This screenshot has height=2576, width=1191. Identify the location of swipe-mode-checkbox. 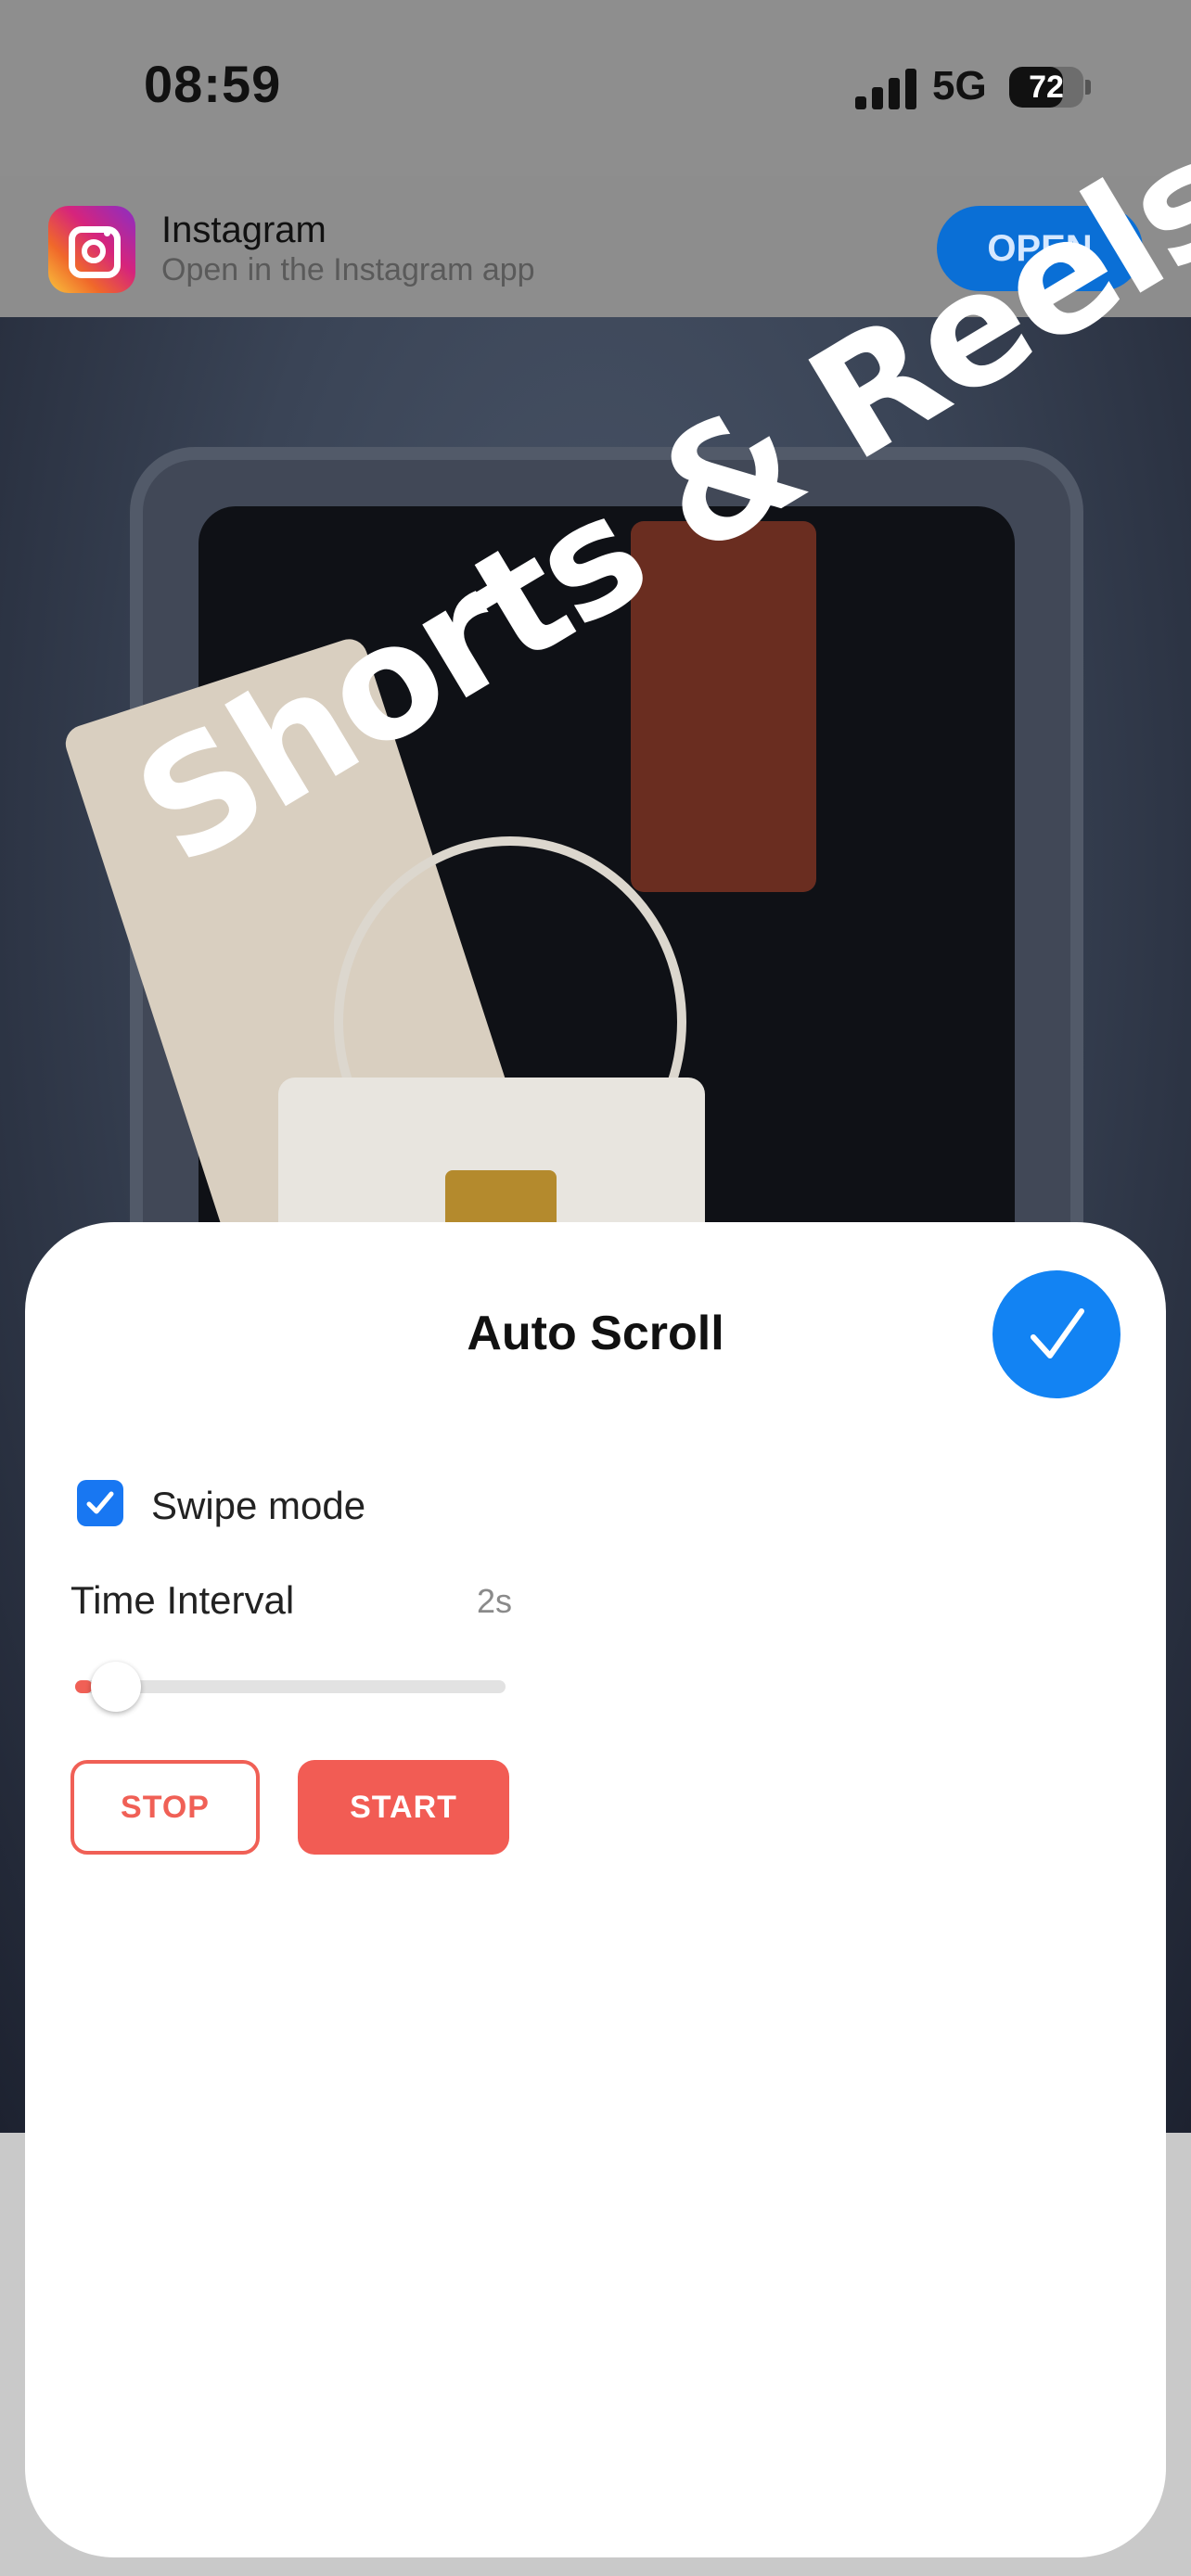
(100, 1503).